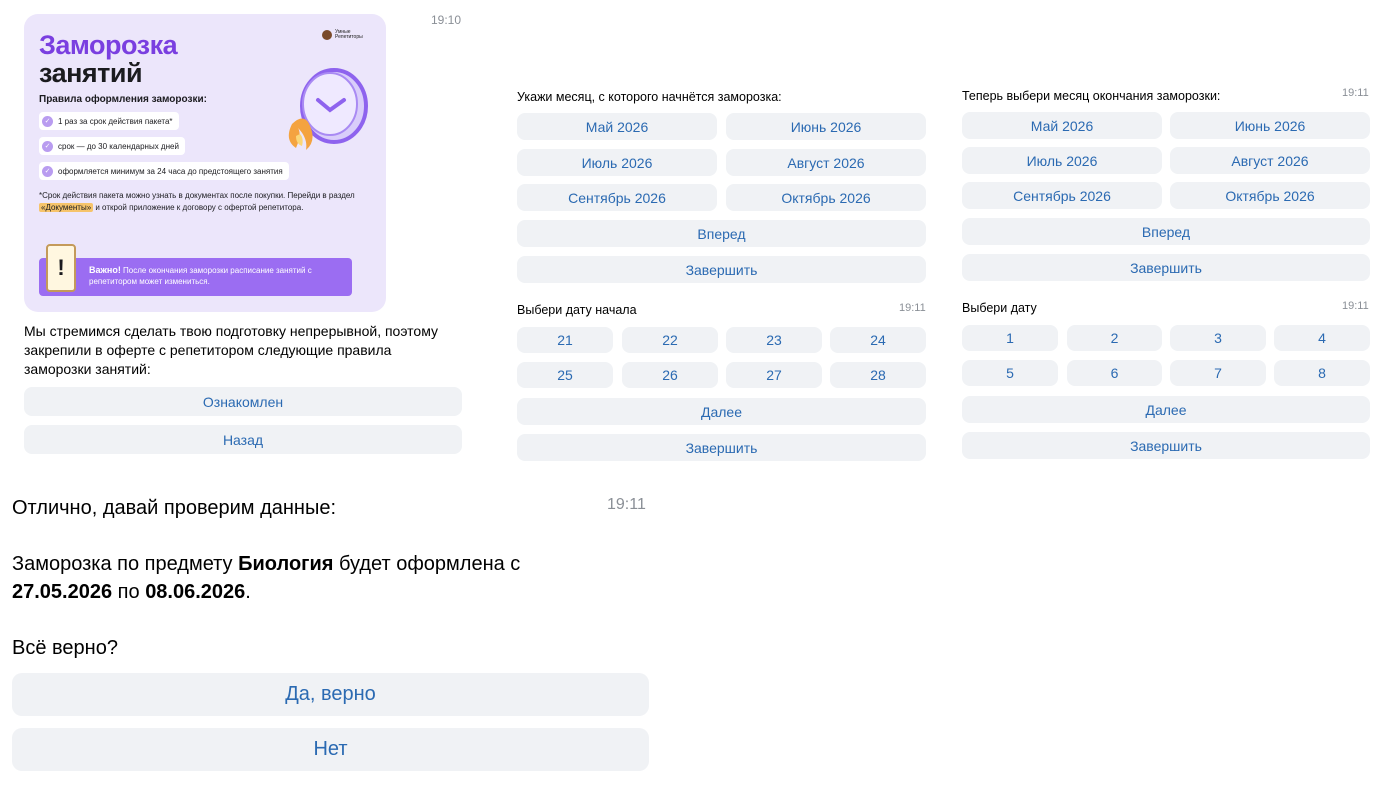 The image size is (1383, 801). Describe the element at coordinates (1010, 338) in the screenshot. I see `date-button: 1` at that location.